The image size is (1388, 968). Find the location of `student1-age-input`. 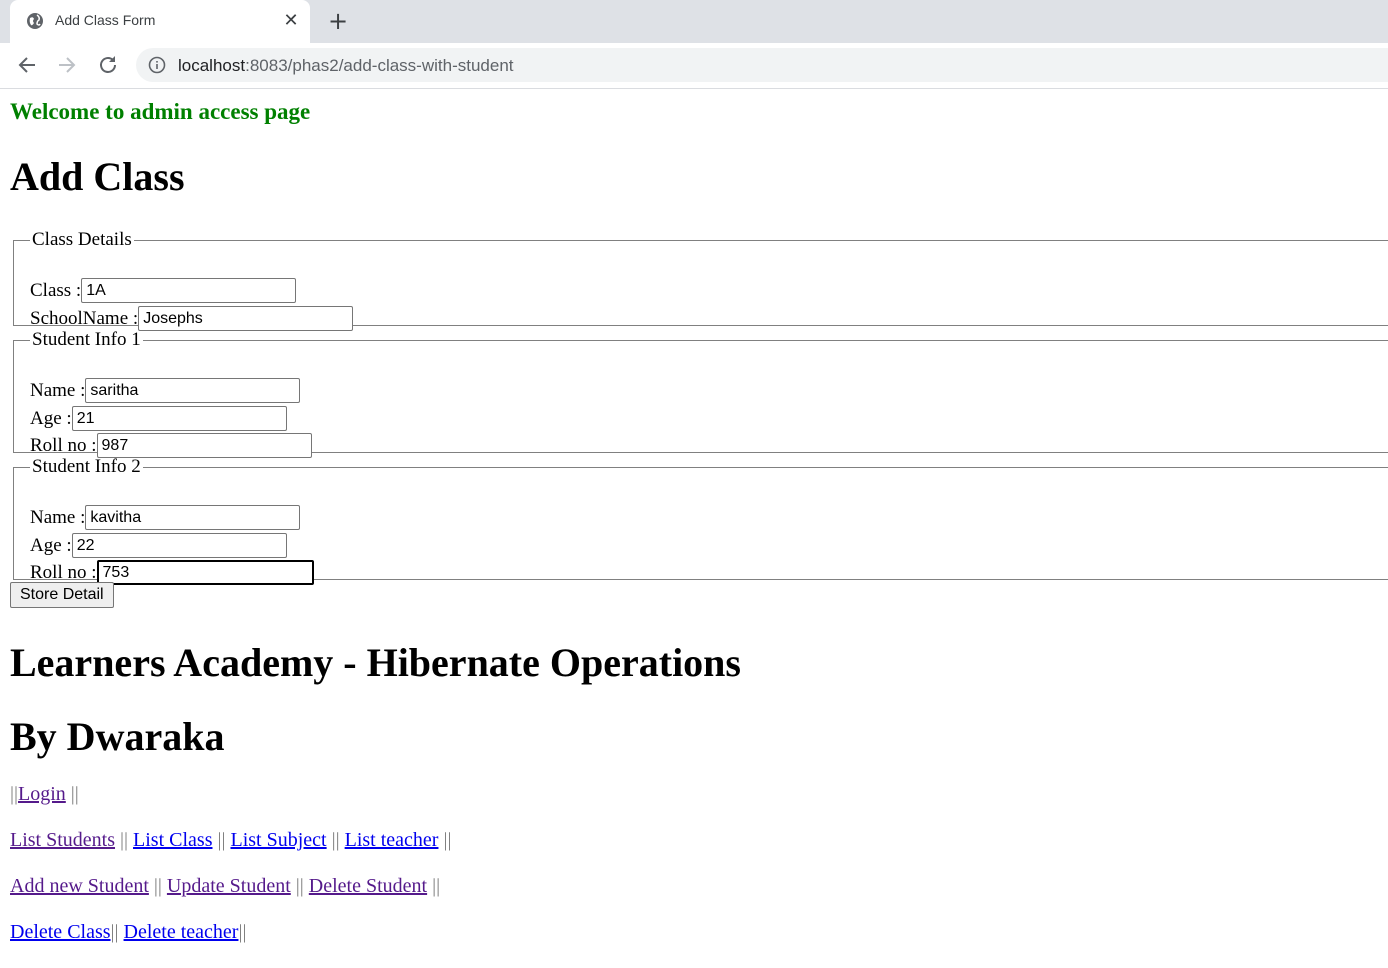

student1-age-input is located at coordinates (179, 418).